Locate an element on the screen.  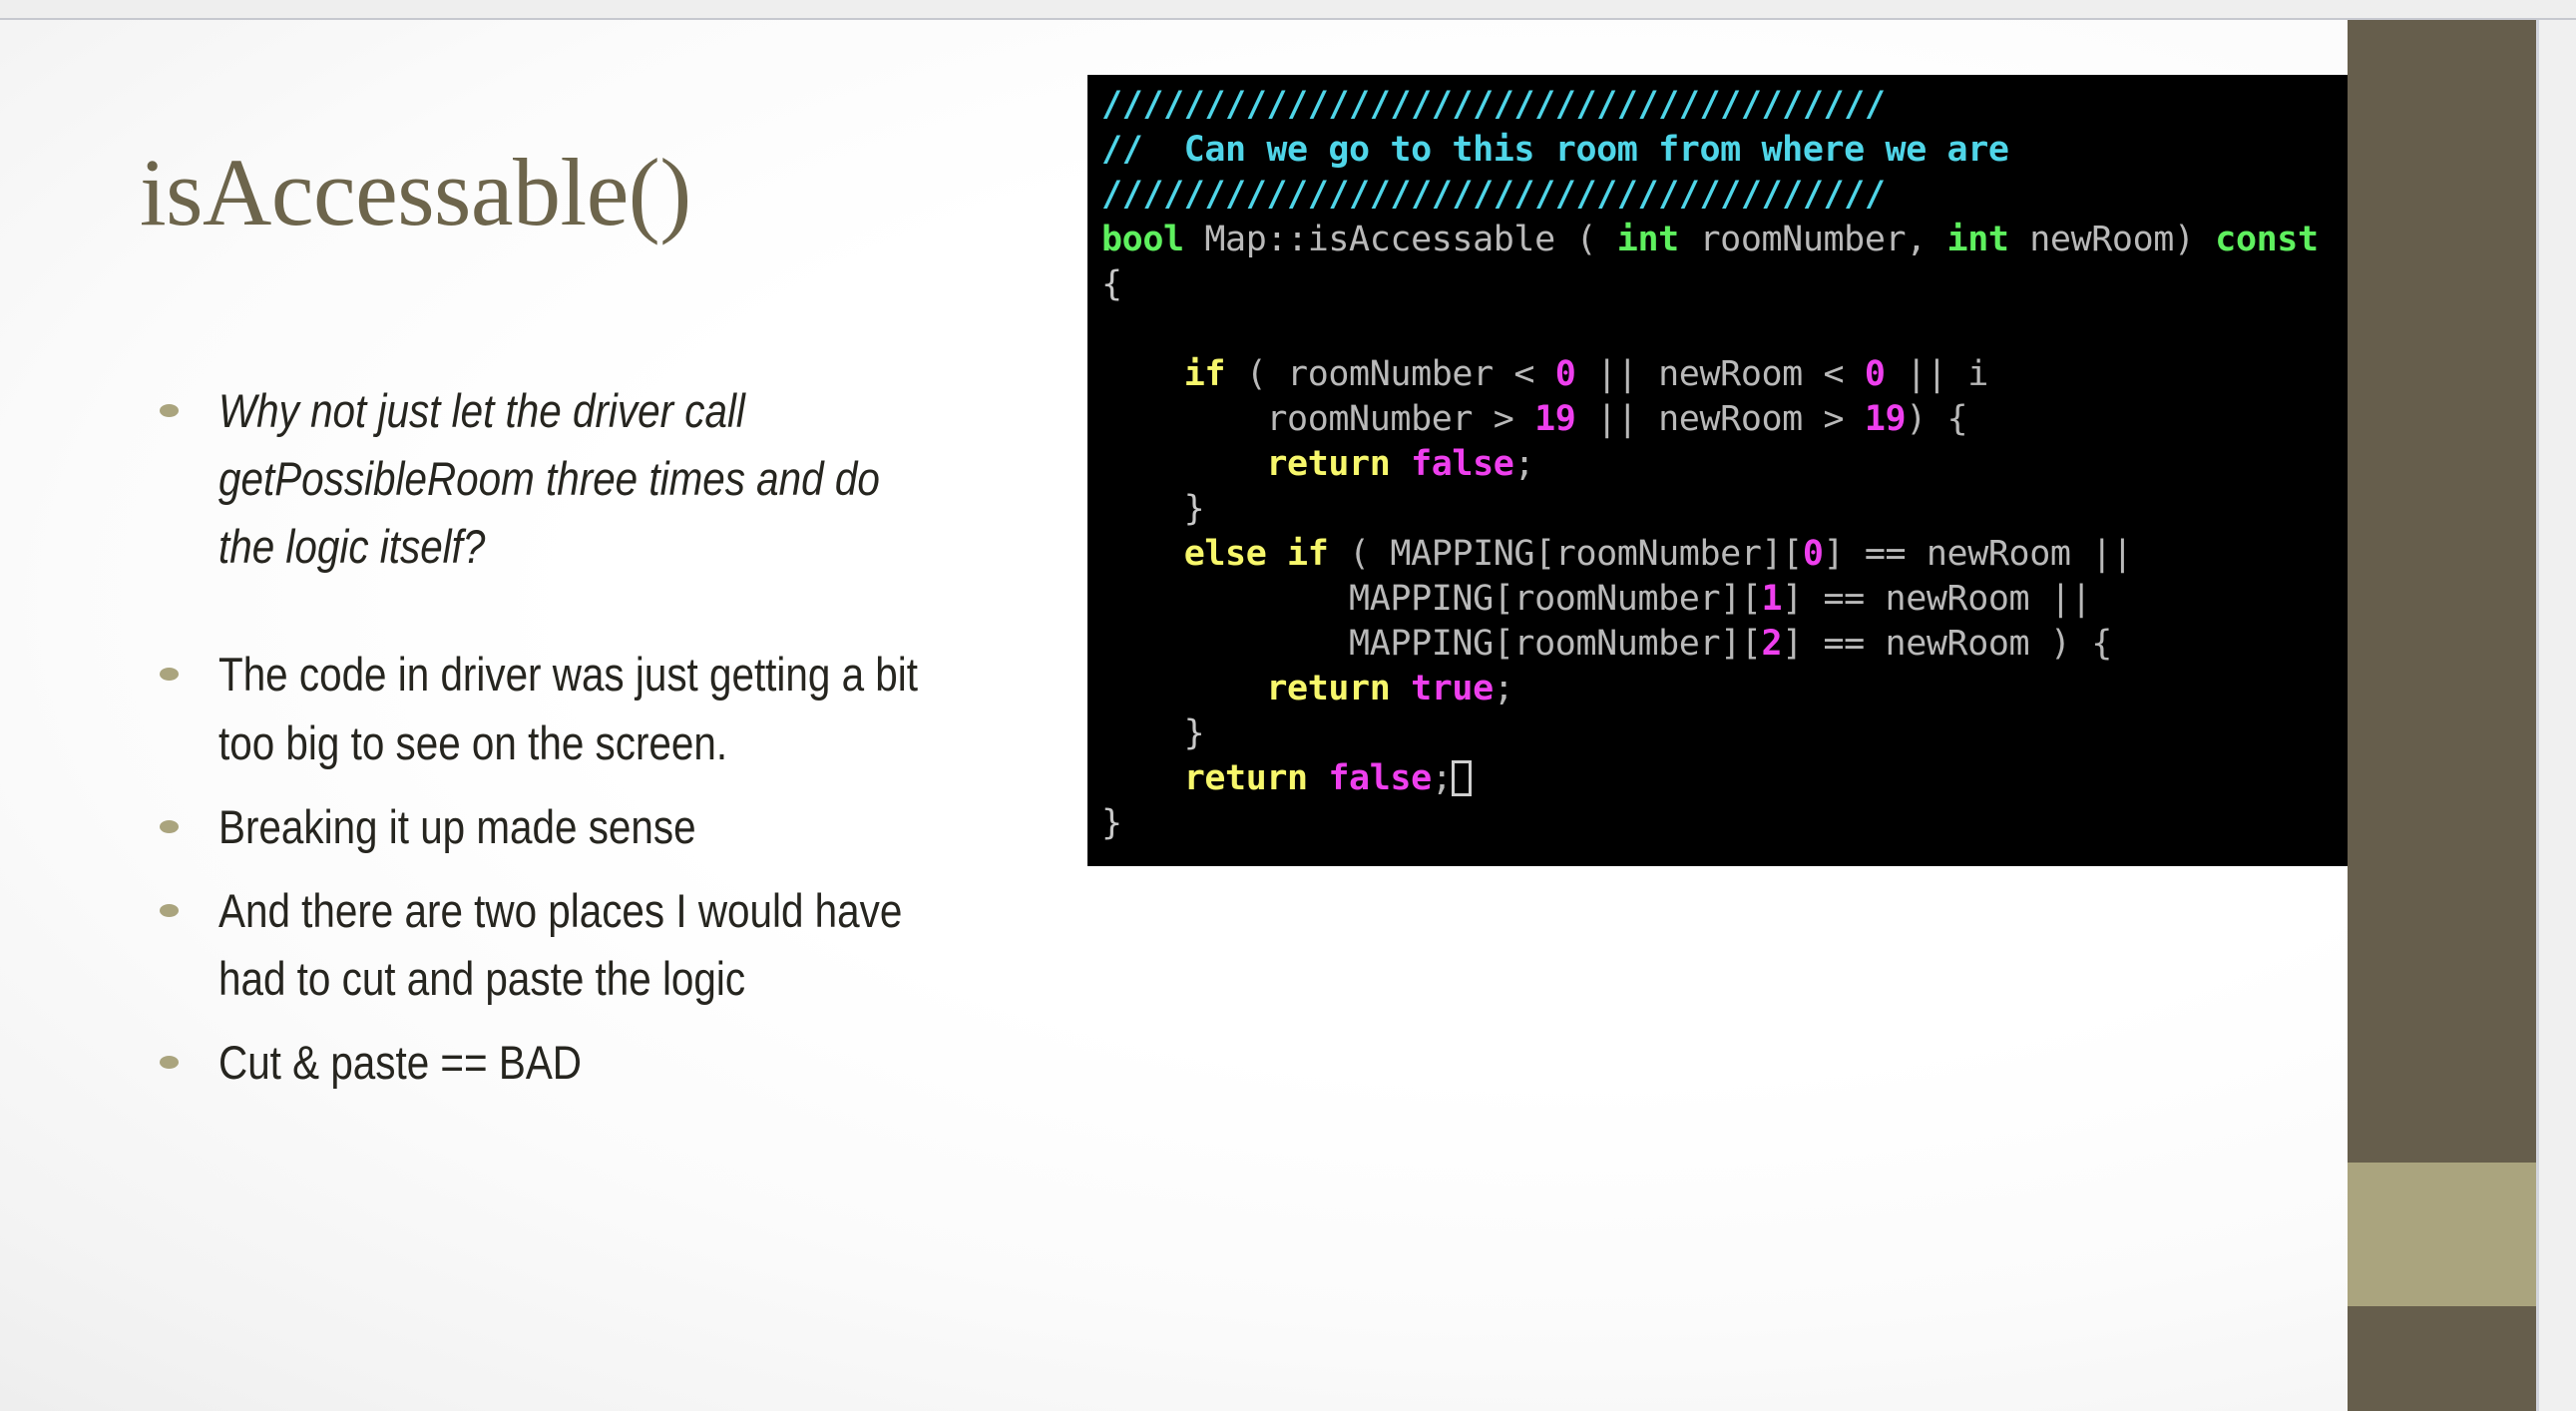
list-item: Cut & paste == BAD is located at coordinates (599, 1063).